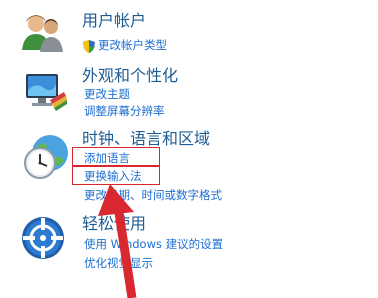 The image size is (378, 298). What do you see at coordinates (45, 92) in the screenshot?
I see `appearance-icon` at bounding box center [45, 92].